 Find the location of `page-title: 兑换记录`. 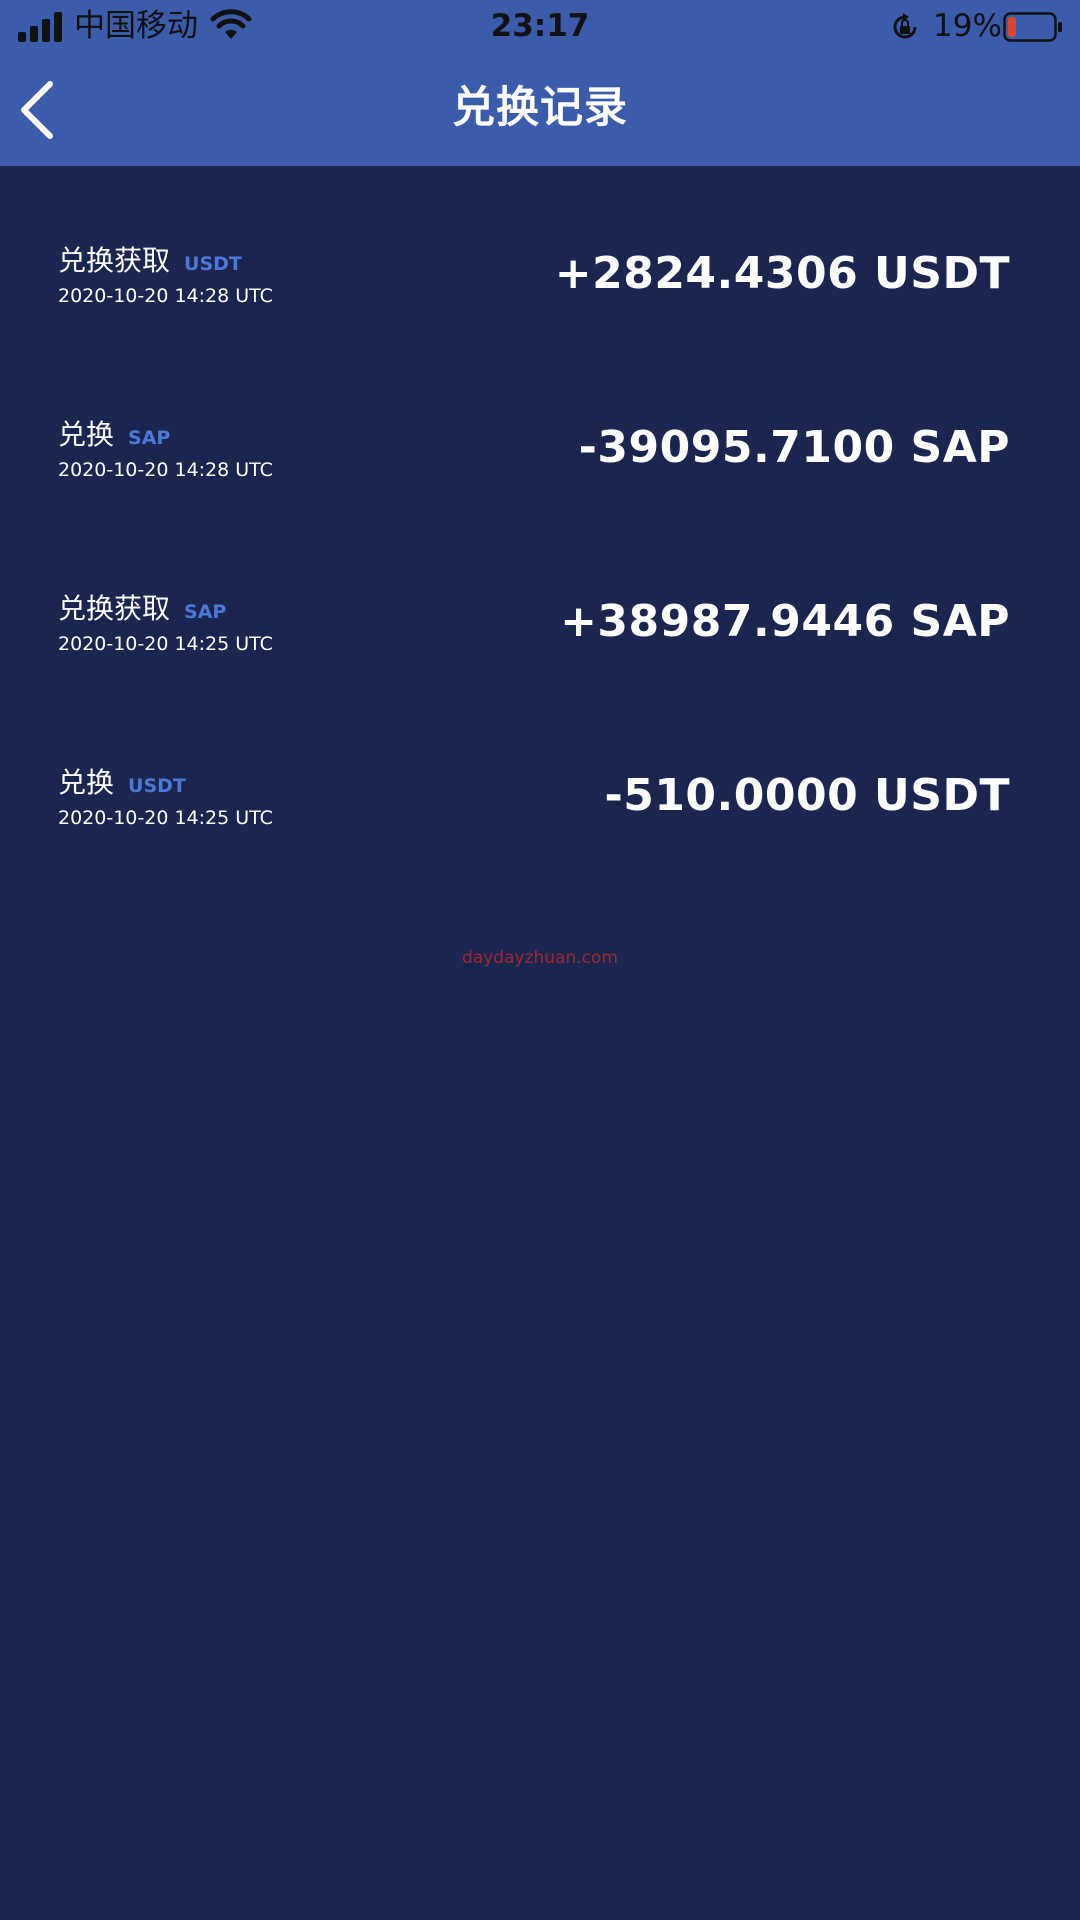

page-title: 兑换记录 is located at coordinates (540, 108).